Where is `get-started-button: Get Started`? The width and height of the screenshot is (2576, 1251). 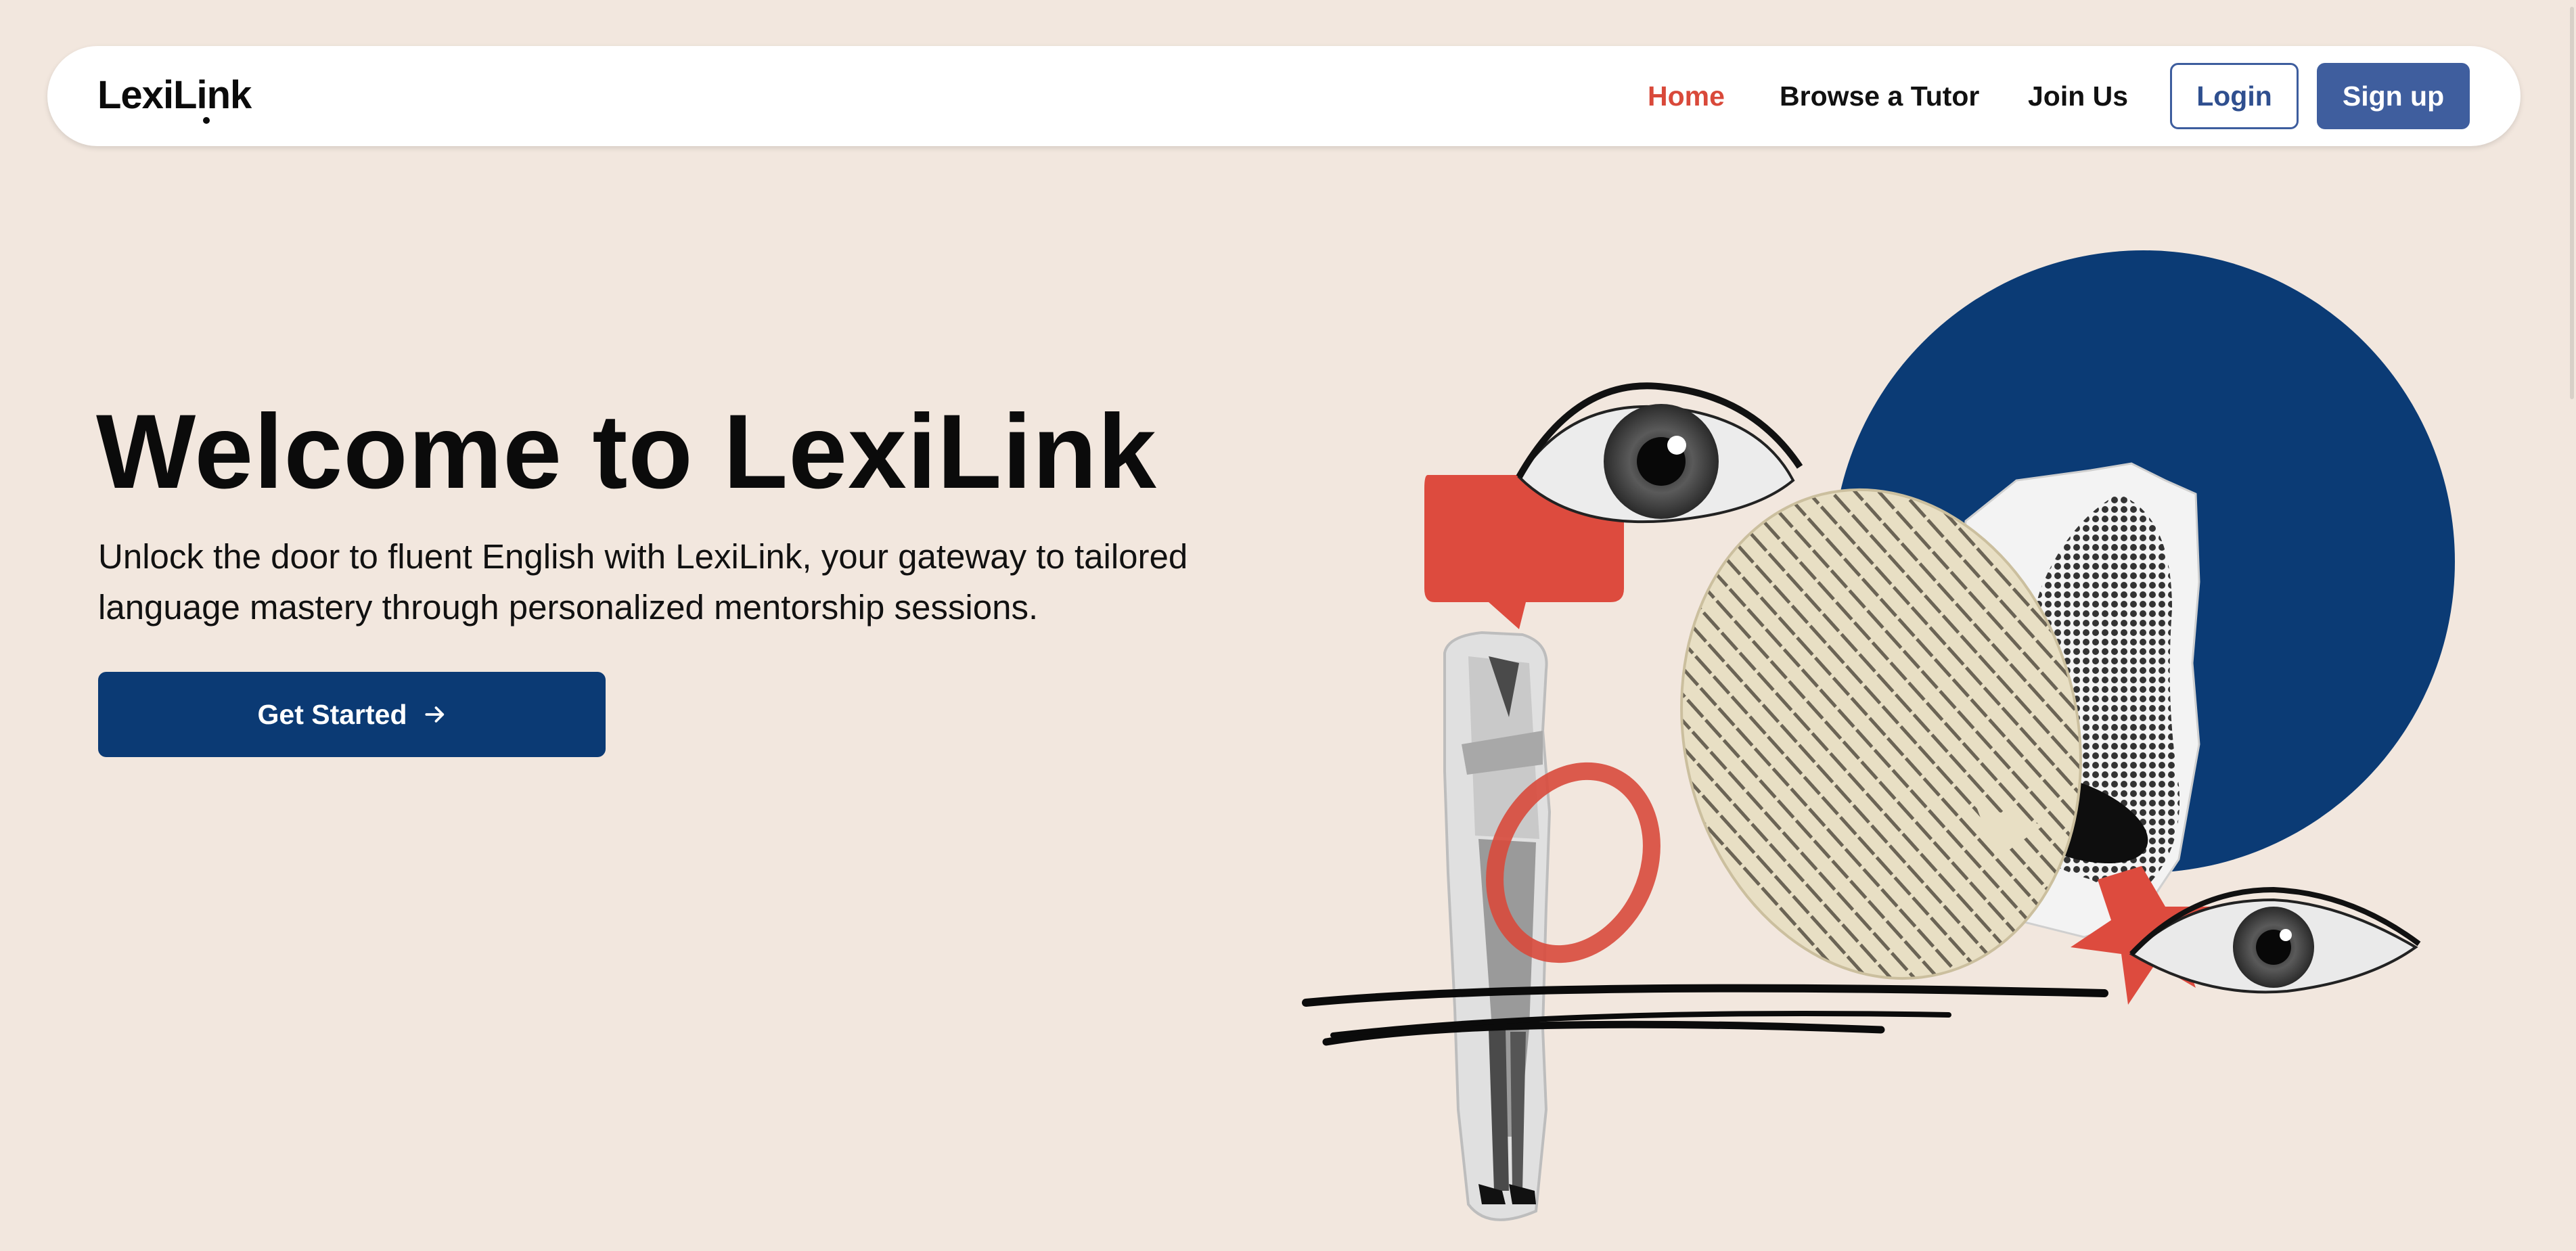
get-started-button: Get Started is located at coordinates (352, 714).